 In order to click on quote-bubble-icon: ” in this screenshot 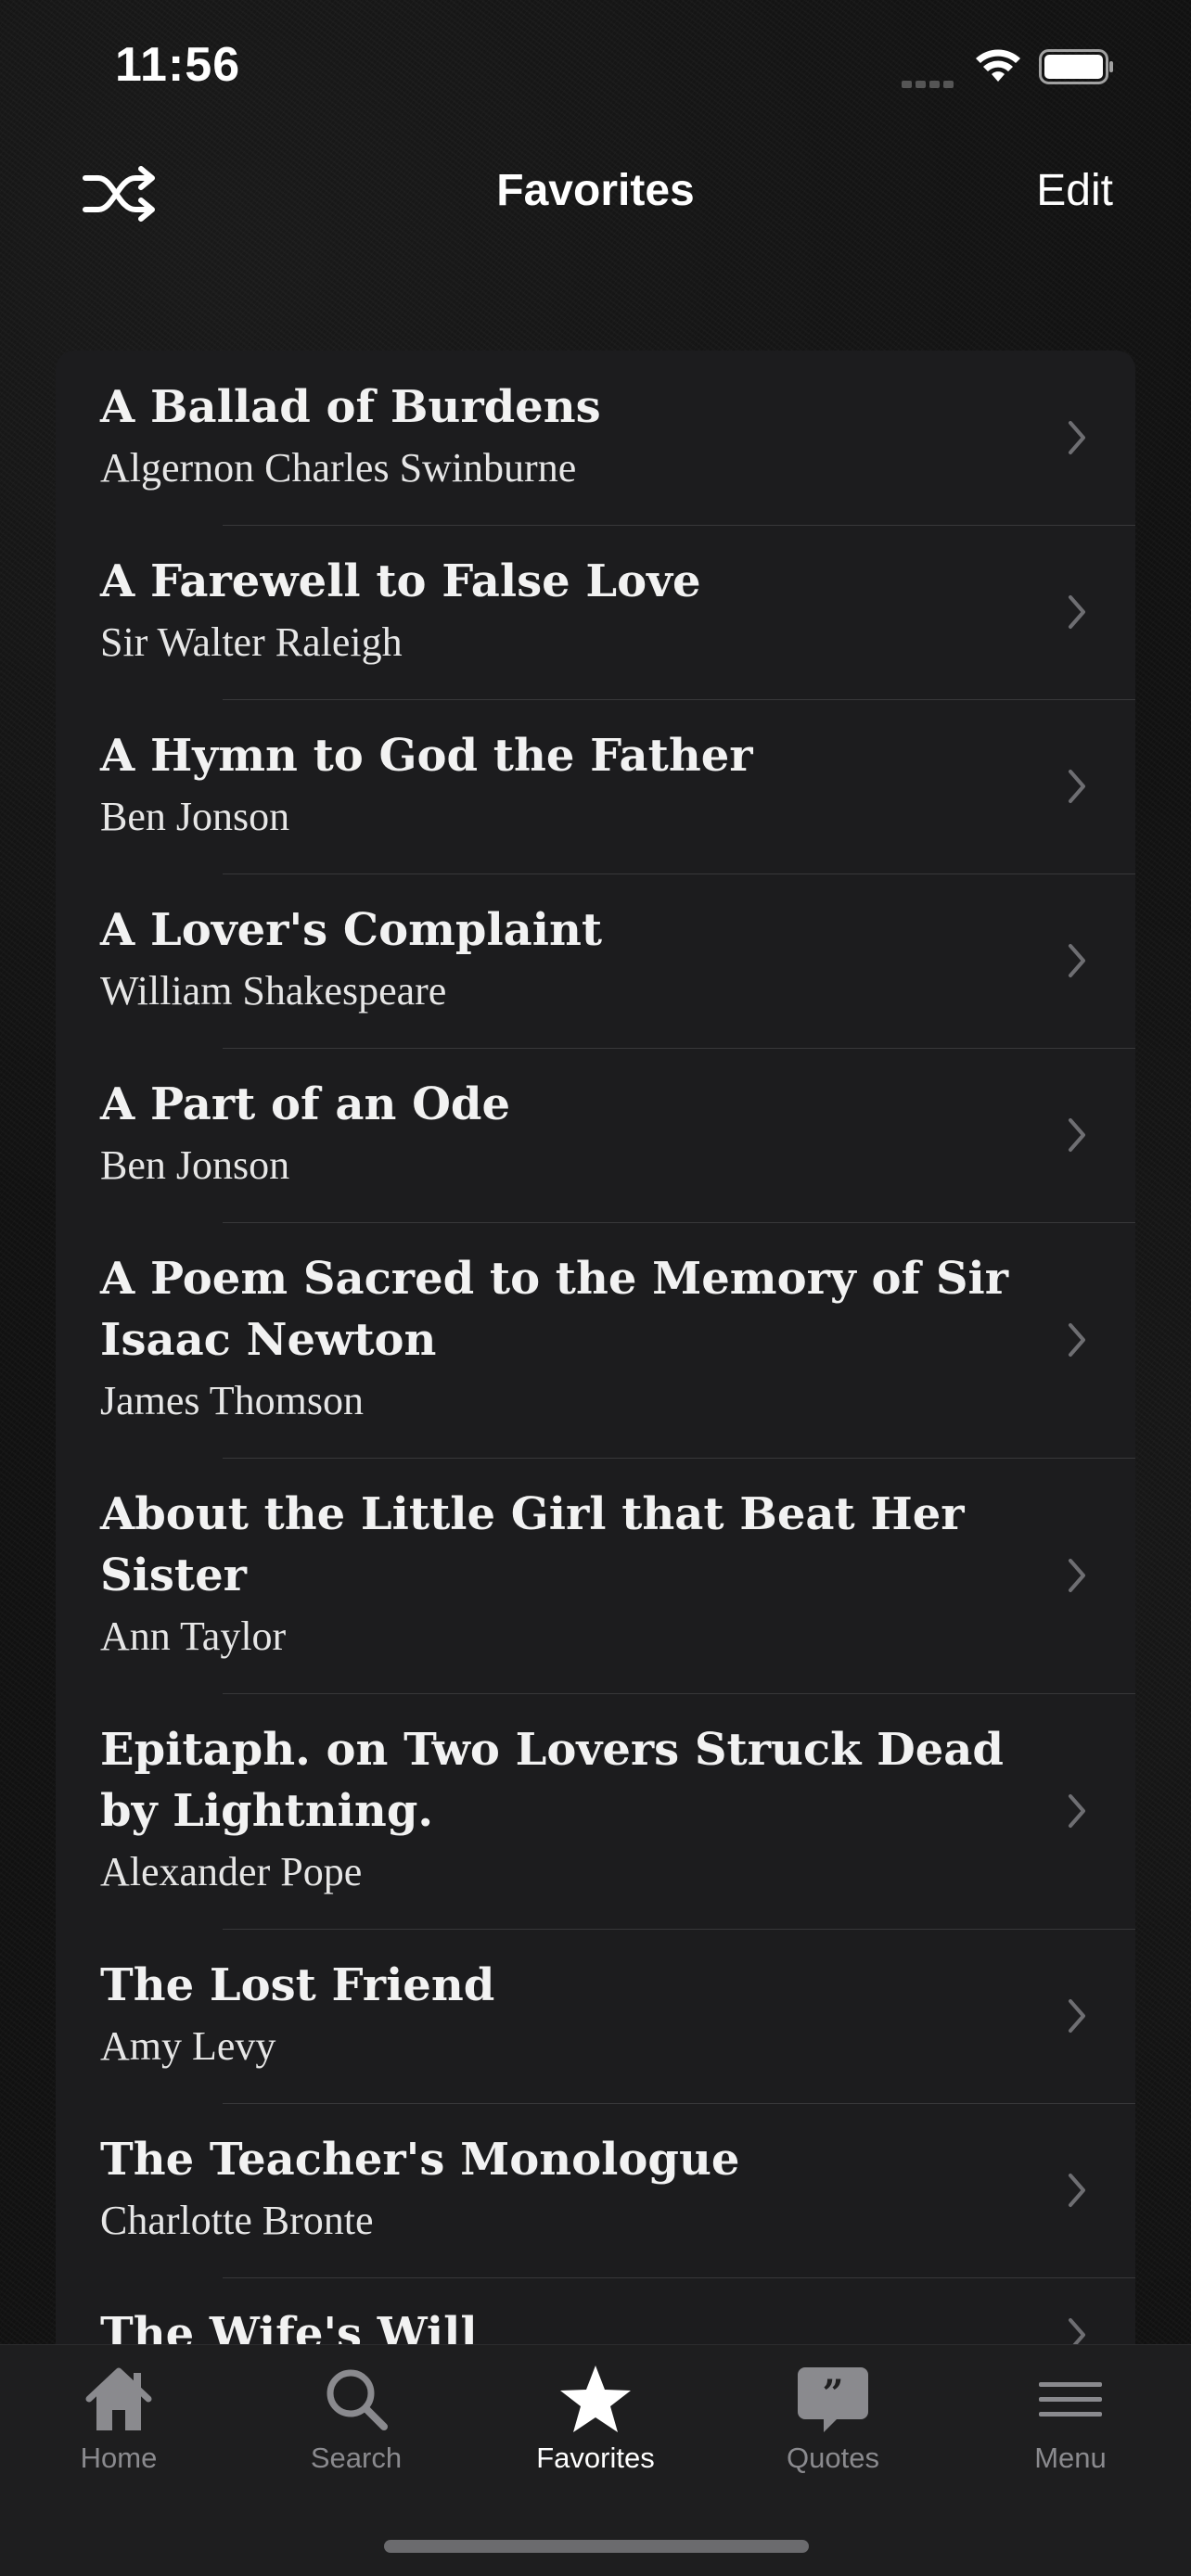, I will do `click(833, 2399)`.